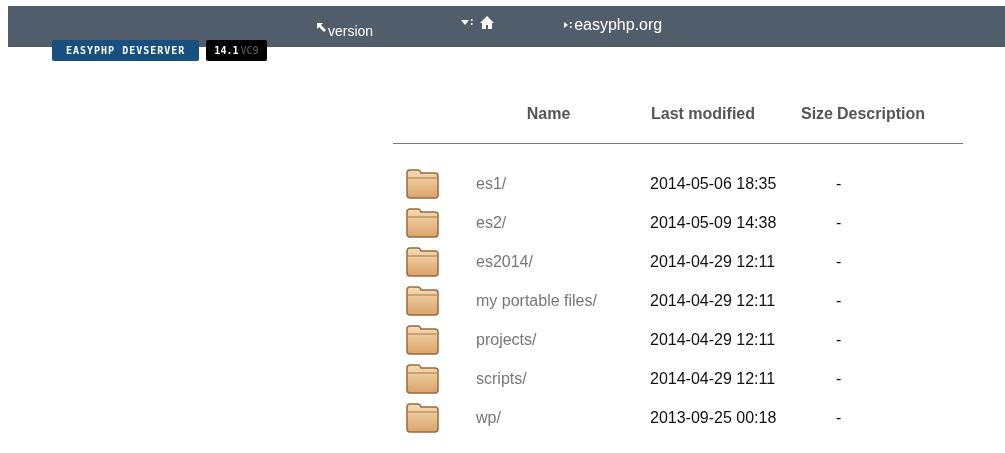 This screenshot has width=1005, height=453. I want to click on folder-link: projects/, so click(563, 339).